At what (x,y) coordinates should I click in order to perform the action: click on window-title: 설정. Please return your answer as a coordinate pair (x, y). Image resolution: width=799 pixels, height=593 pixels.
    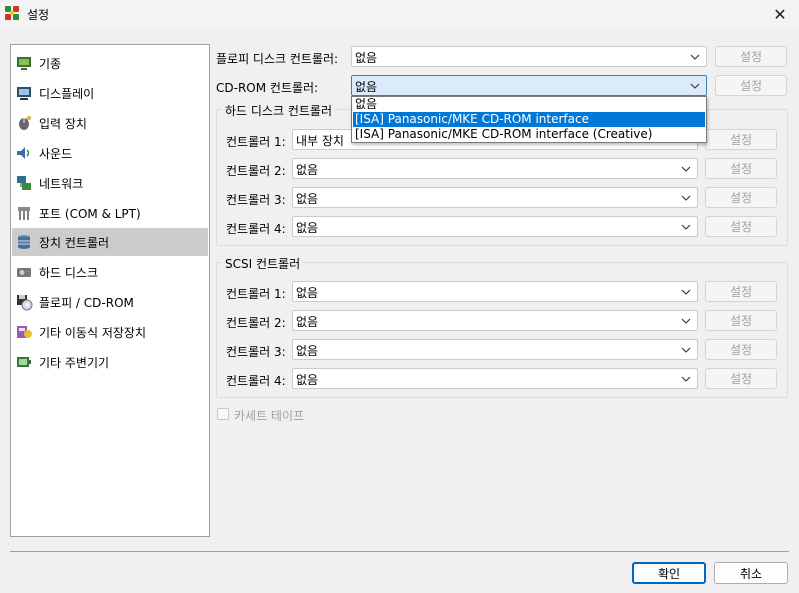
    Looking at the image, I should click on (38, 15).